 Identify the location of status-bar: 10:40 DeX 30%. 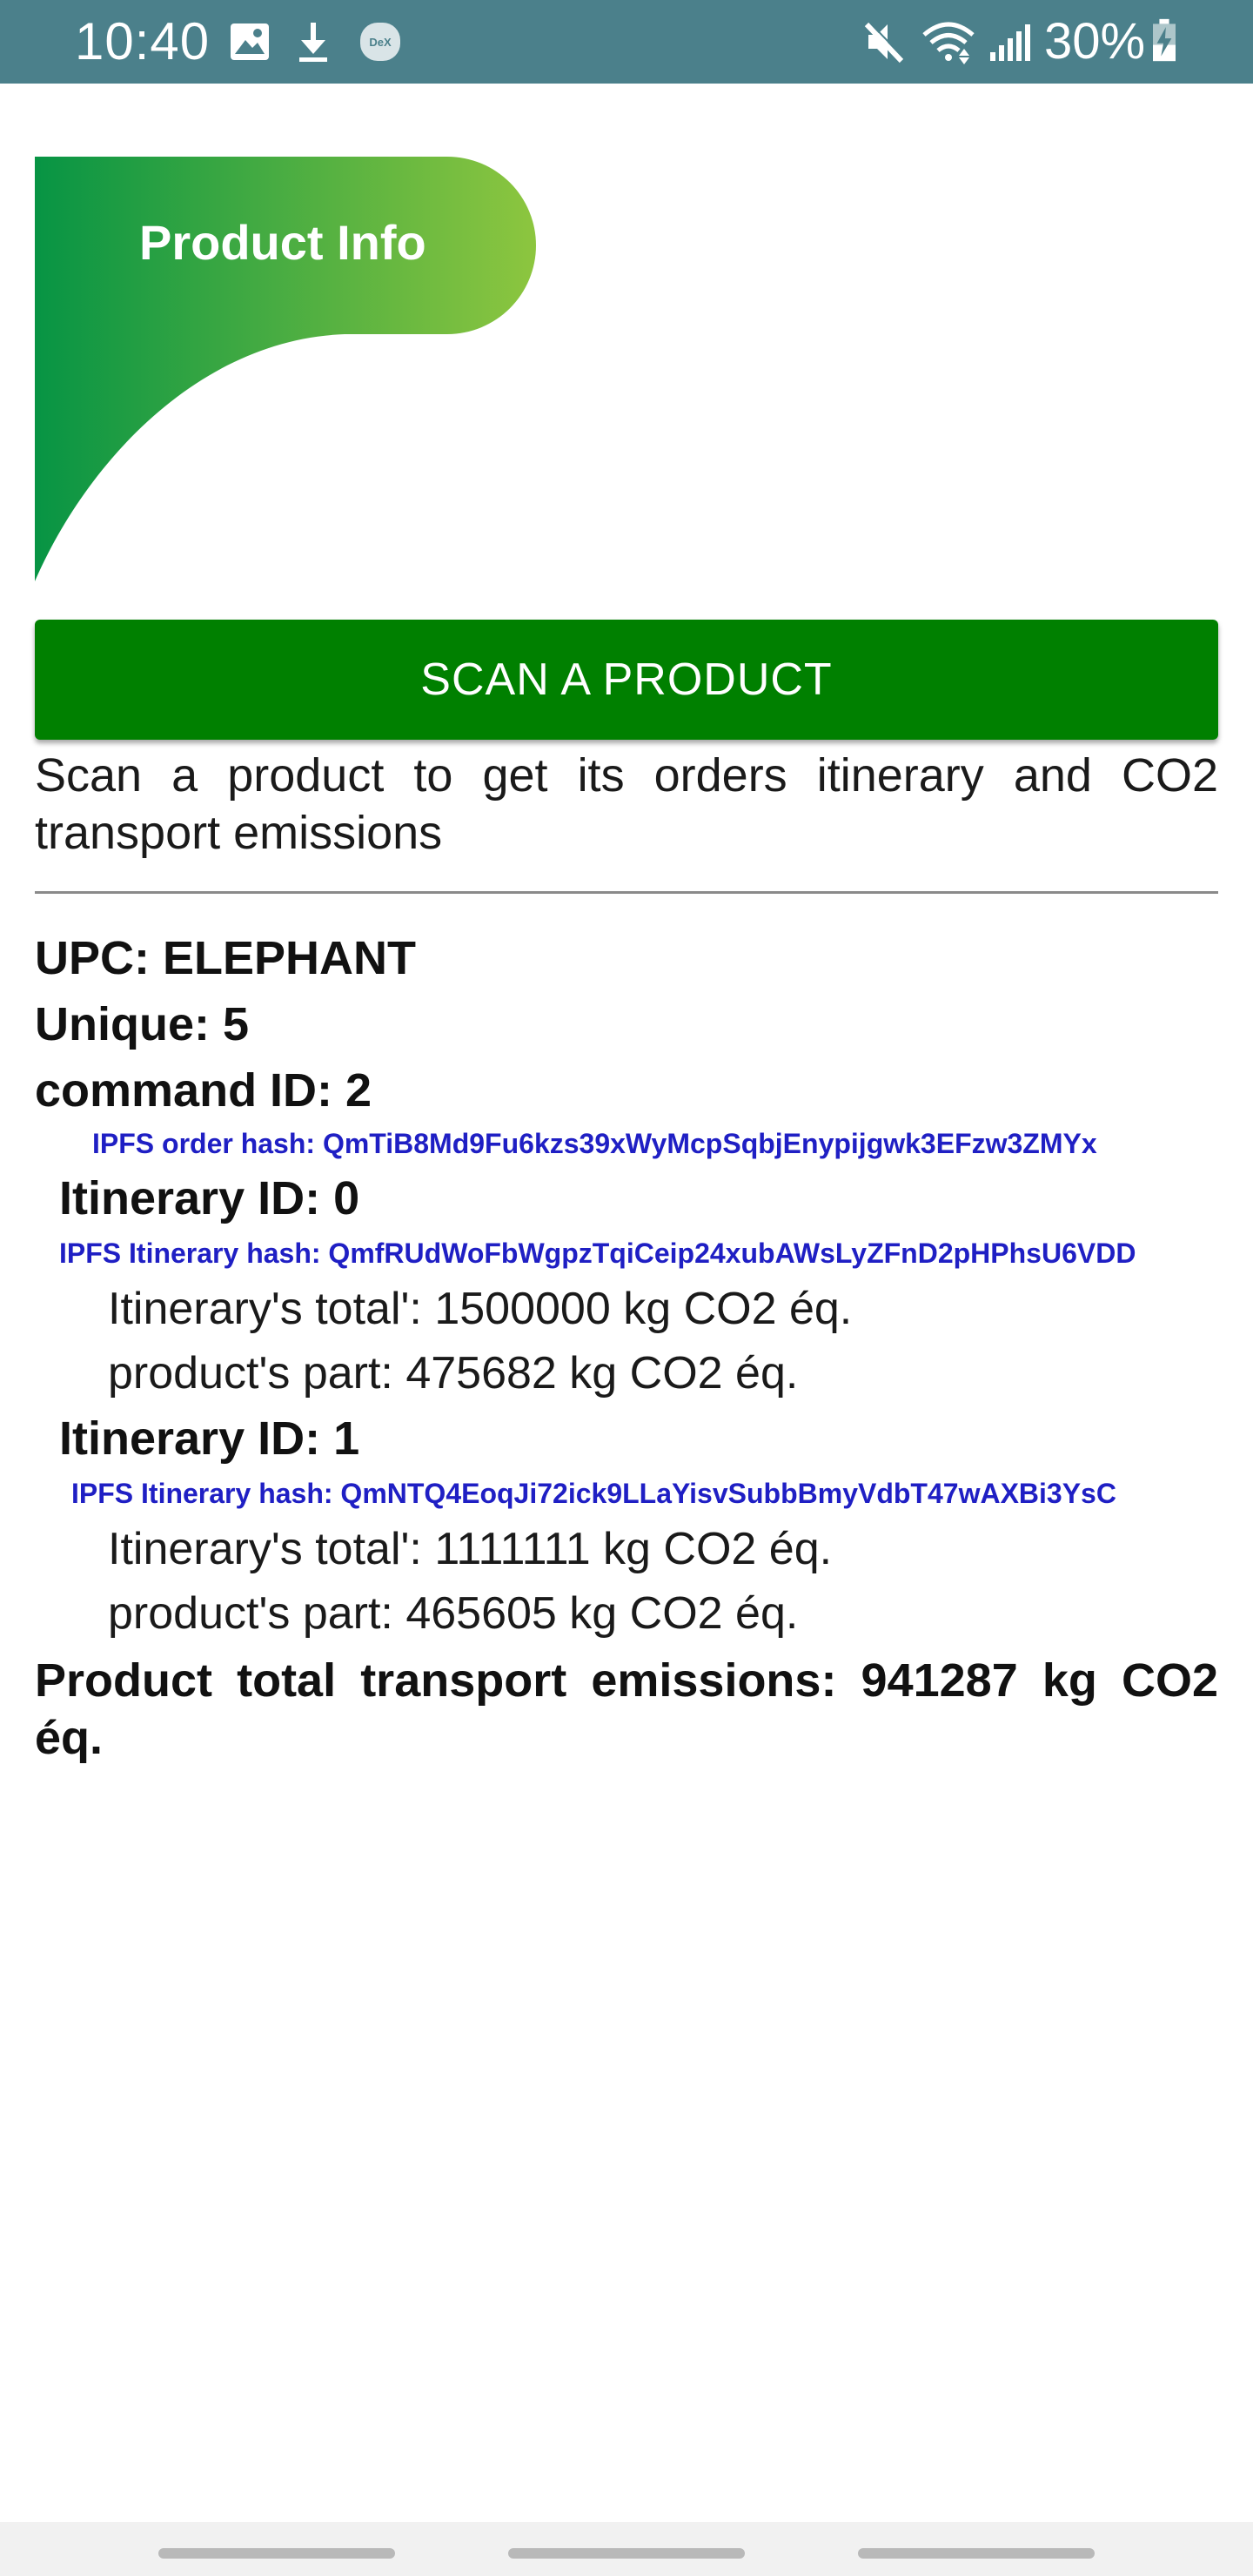
(626, 42).